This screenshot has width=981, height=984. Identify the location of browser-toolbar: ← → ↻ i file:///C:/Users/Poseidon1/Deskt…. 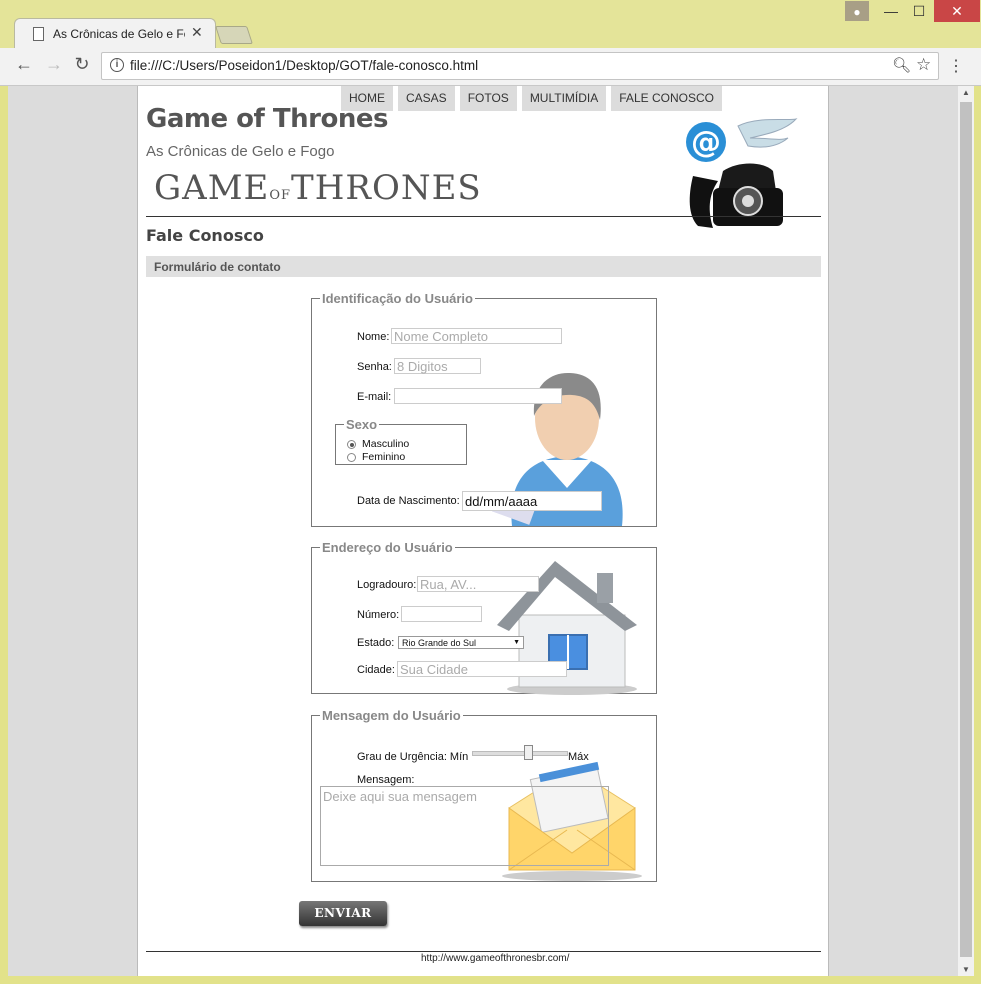
(490, 67).